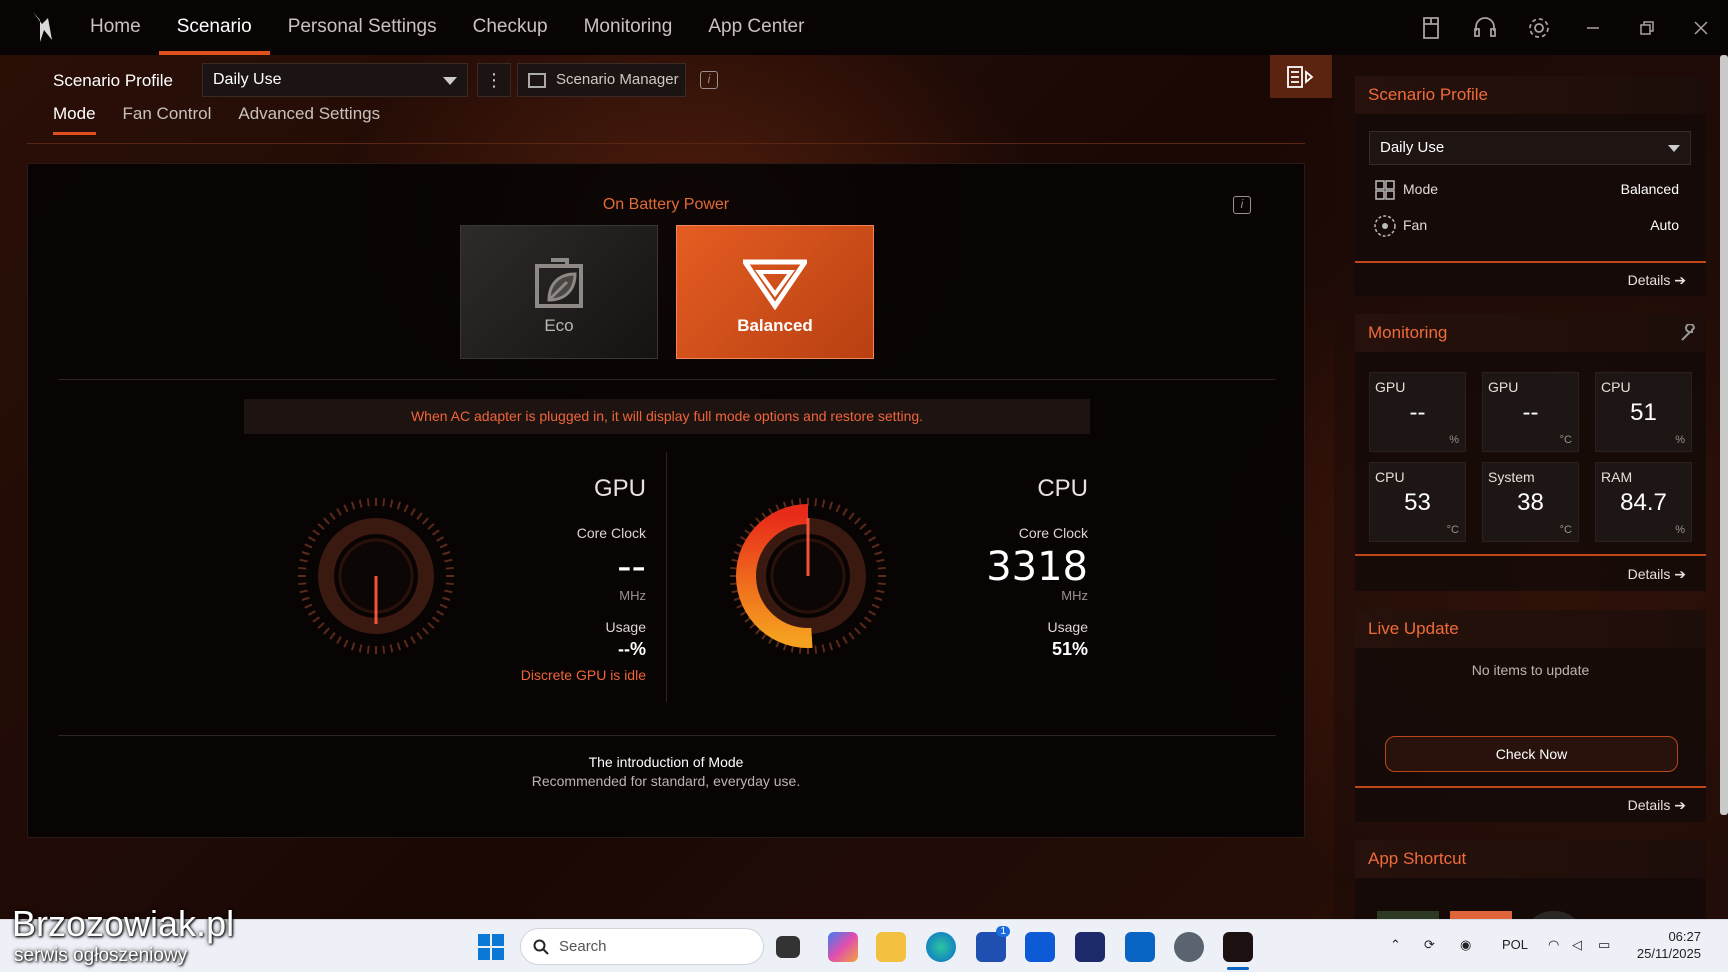 The image size is (1728, 972). Describe the element at coordinates (1657, 574) in the screenshot. I see `monitoring-details-link: Details ➔` at that location.